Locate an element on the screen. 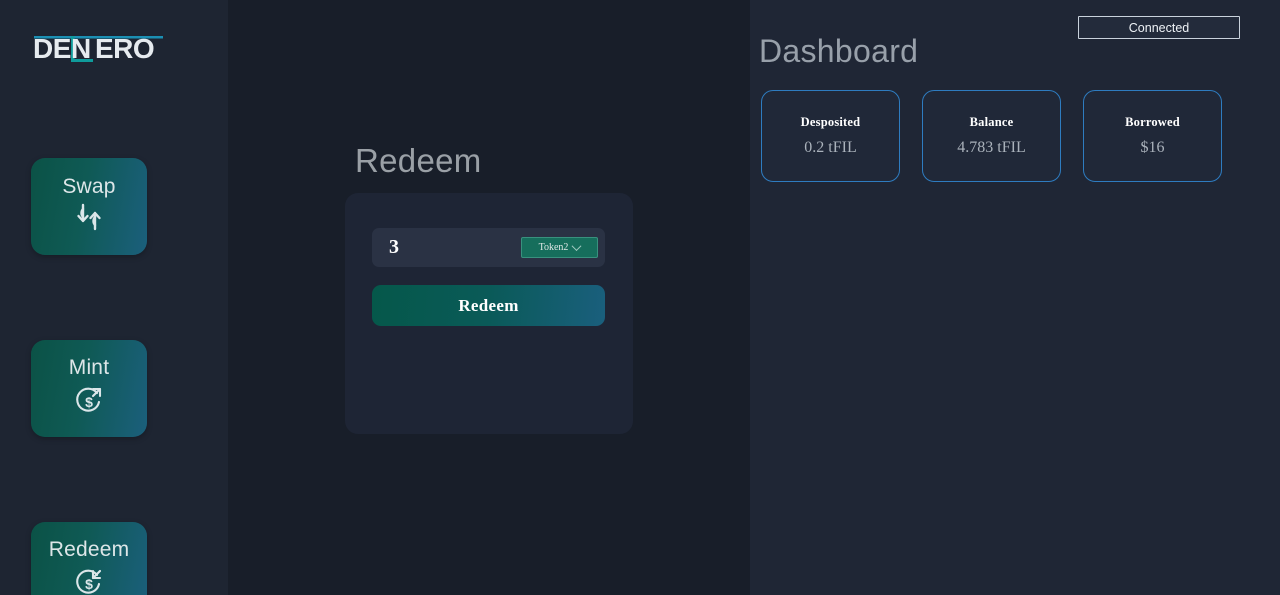 The width and height of the screenshot is (1280, 595). swap-arrows-icon is located at coordinates (89, 220).